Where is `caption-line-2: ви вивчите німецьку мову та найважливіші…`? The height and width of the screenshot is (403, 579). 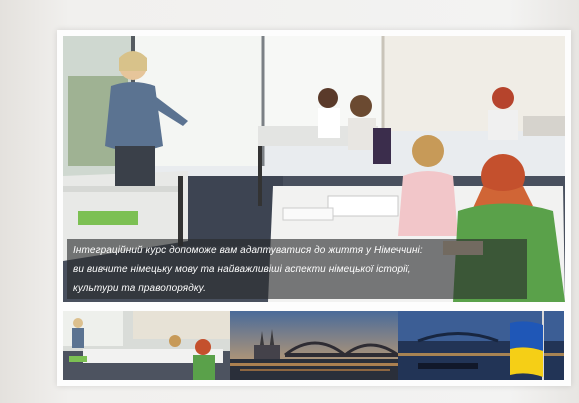 caption-line-2: ви вивчите німецьку мову та найважливіші… is located at coordinates (242, 269).